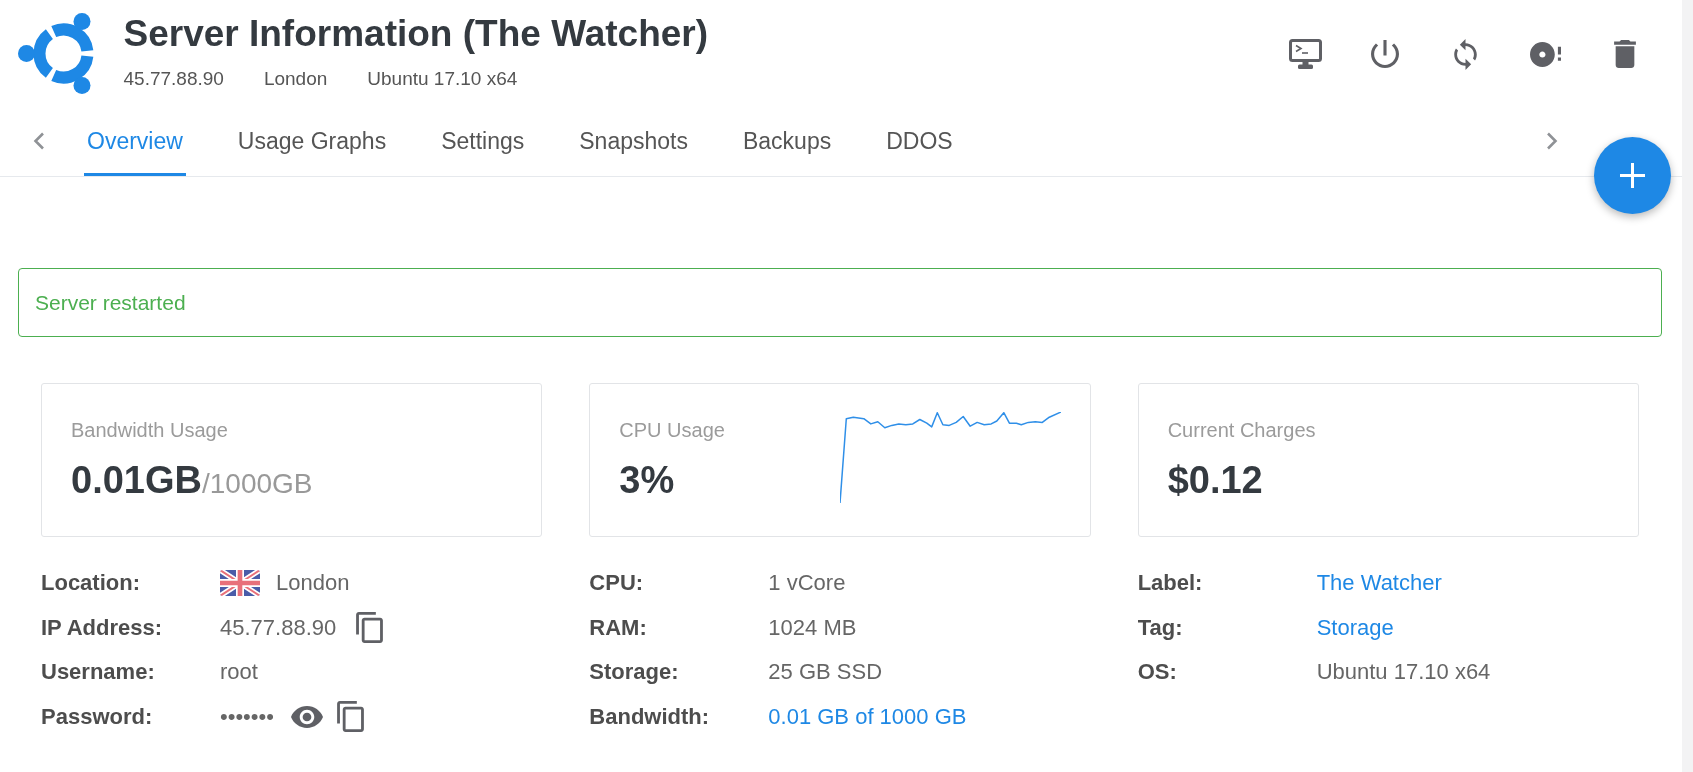 This screenshot has width=1693, height=772. I want to click on detail-value: 45.77.88.90, so click(278, 627).